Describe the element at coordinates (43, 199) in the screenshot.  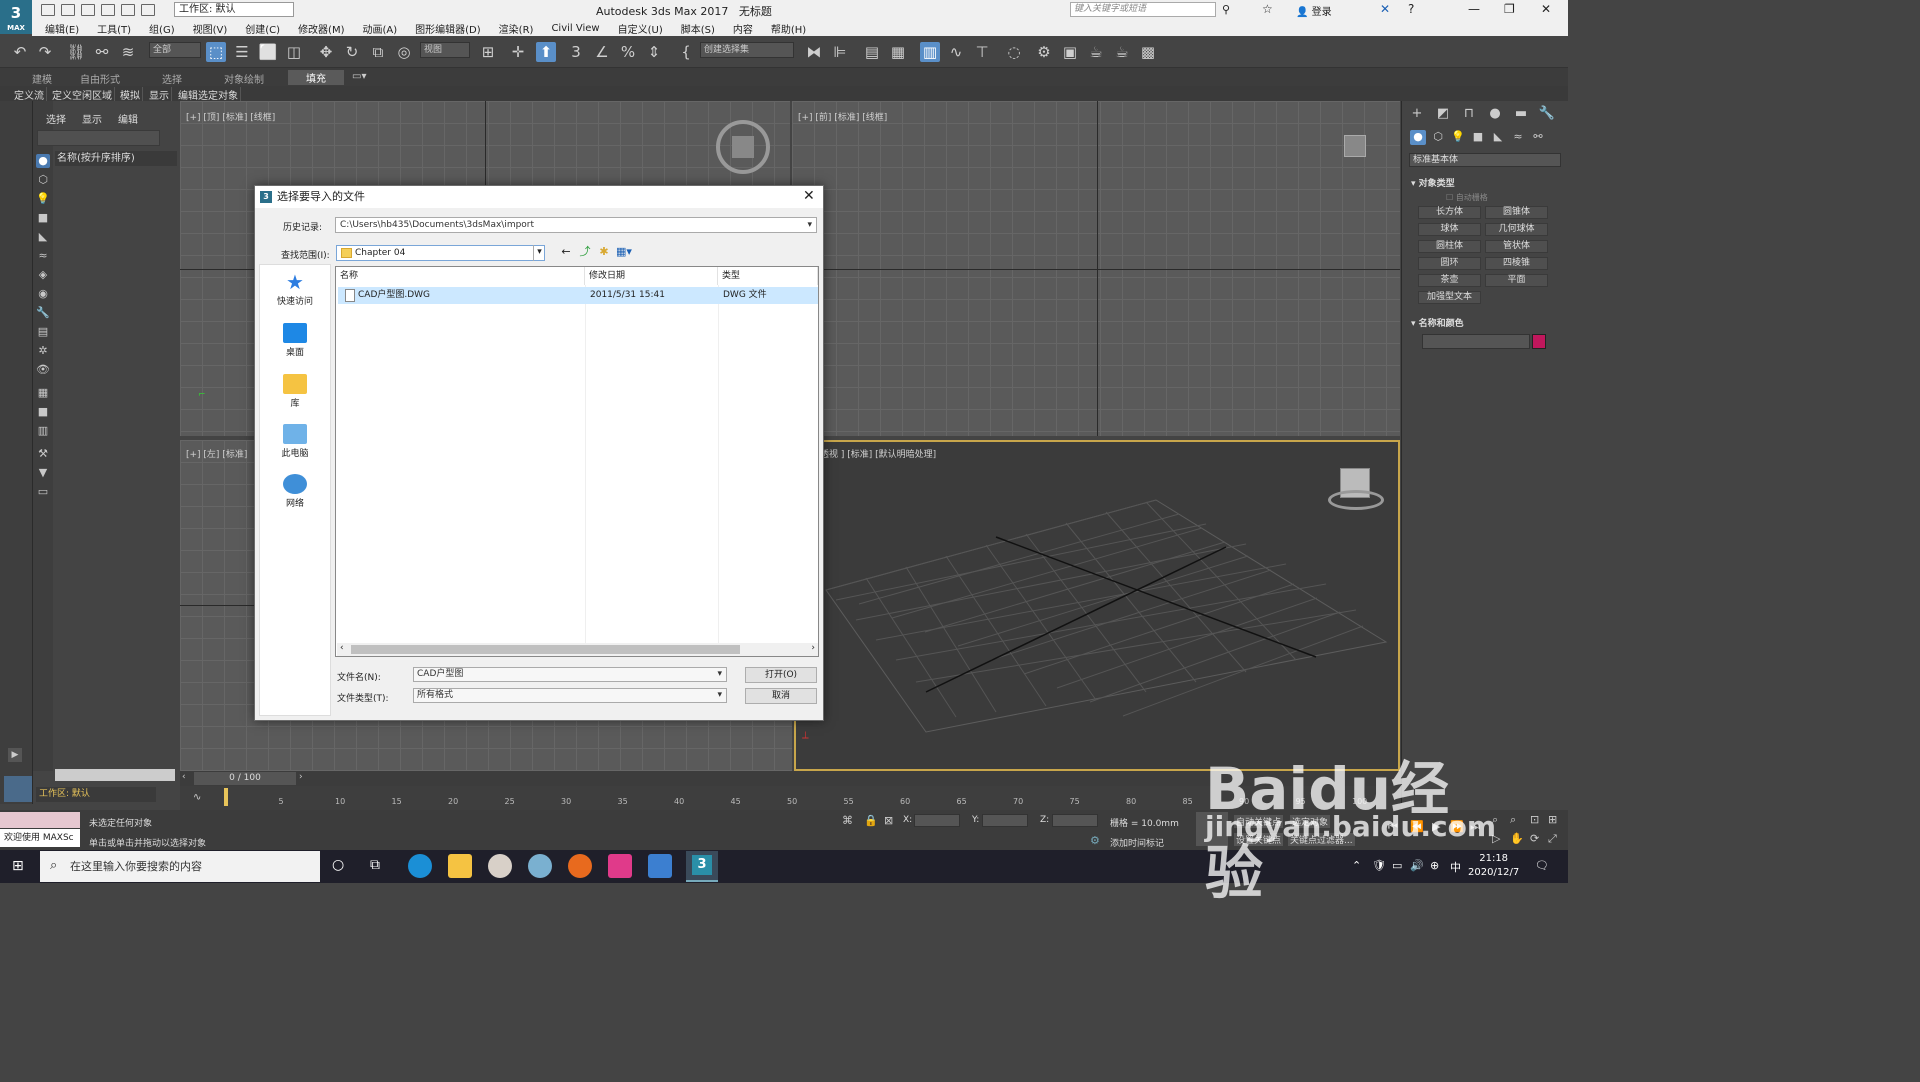
I see `display-lights-icon: 💡` at that location.